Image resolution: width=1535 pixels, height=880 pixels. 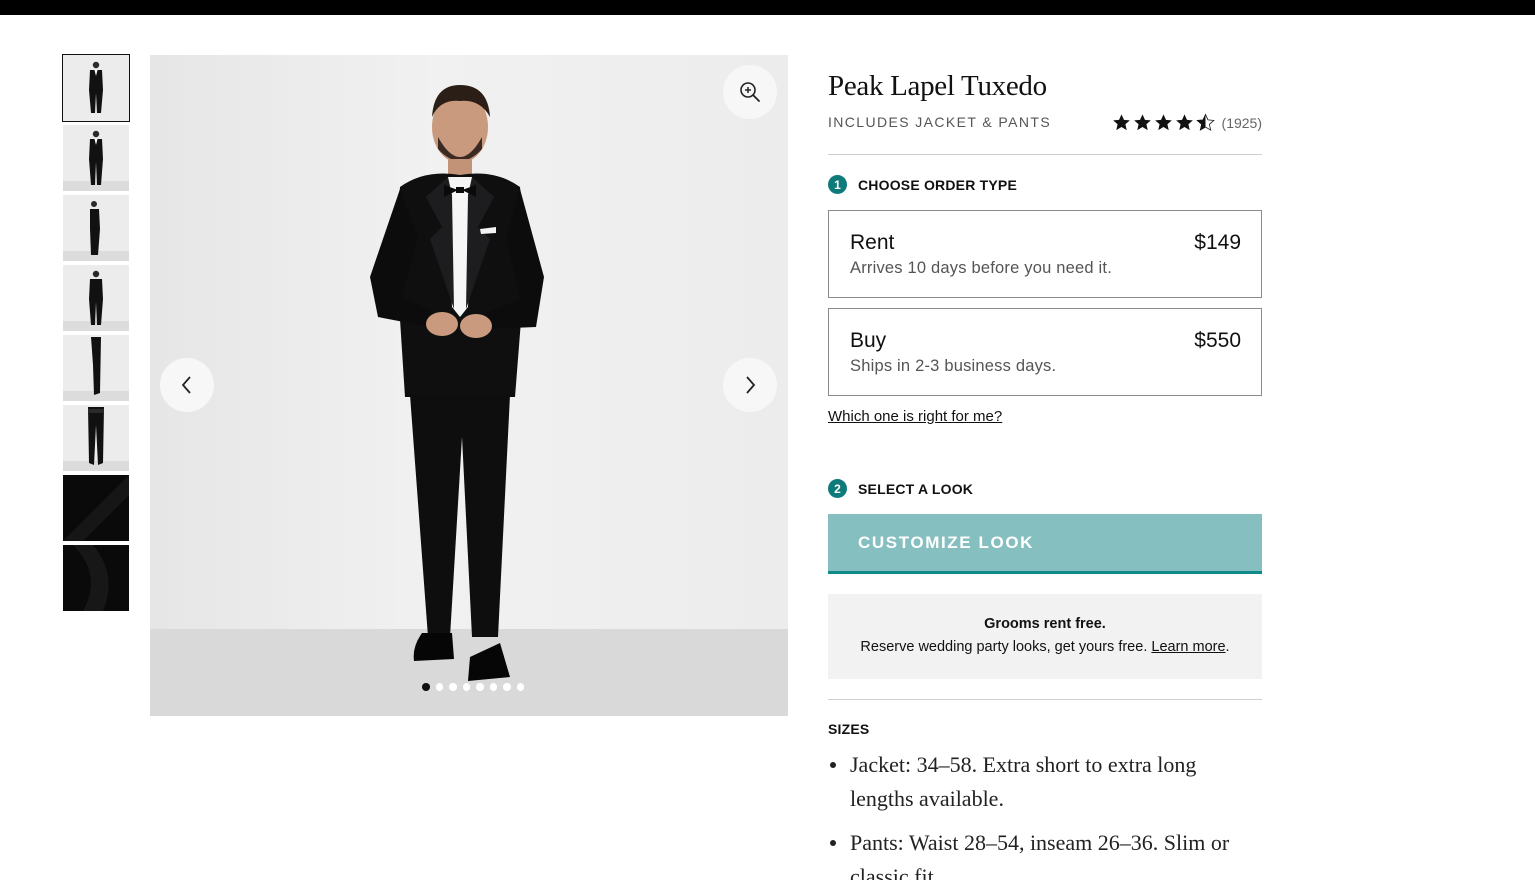 I want to click on option-name: Buy, so click(x=868, y=340).